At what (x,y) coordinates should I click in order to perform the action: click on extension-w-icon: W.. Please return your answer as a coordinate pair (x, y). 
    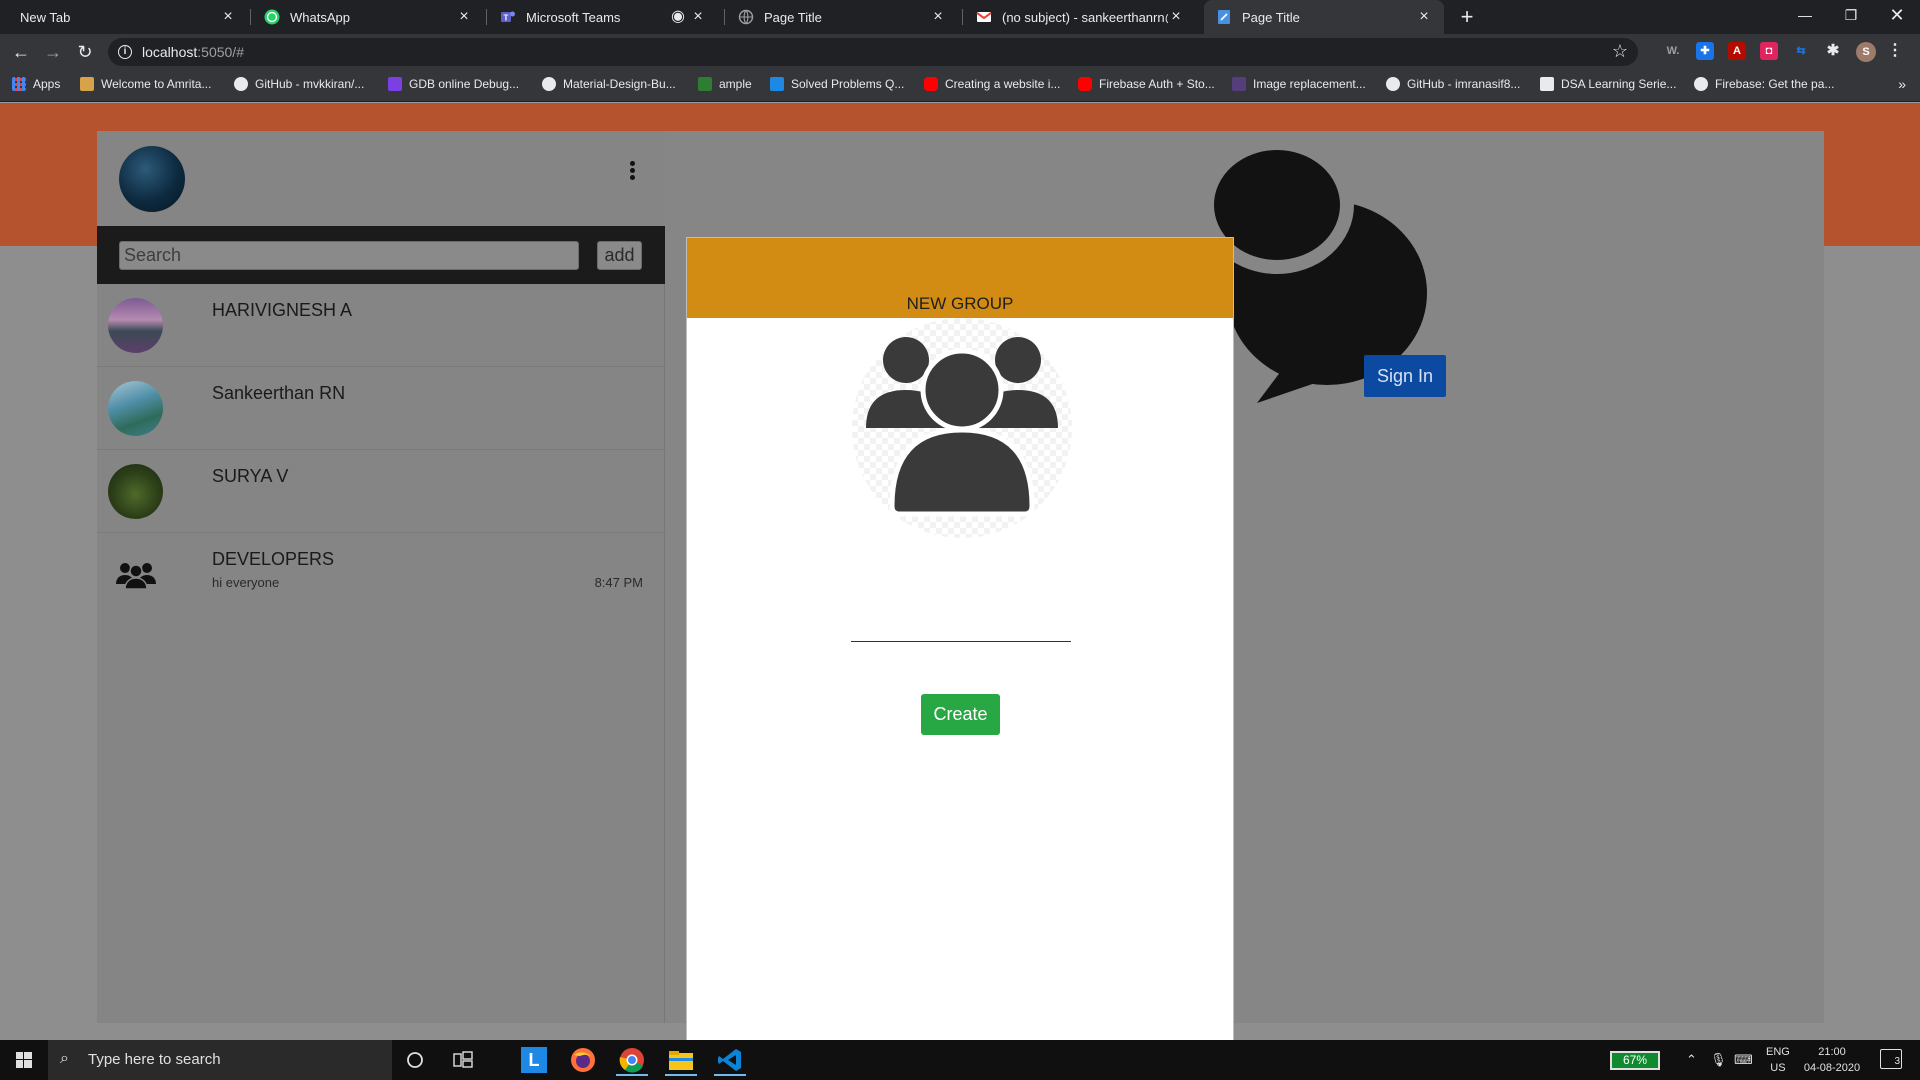
    Looking at the image, I should click on (1673, 51).